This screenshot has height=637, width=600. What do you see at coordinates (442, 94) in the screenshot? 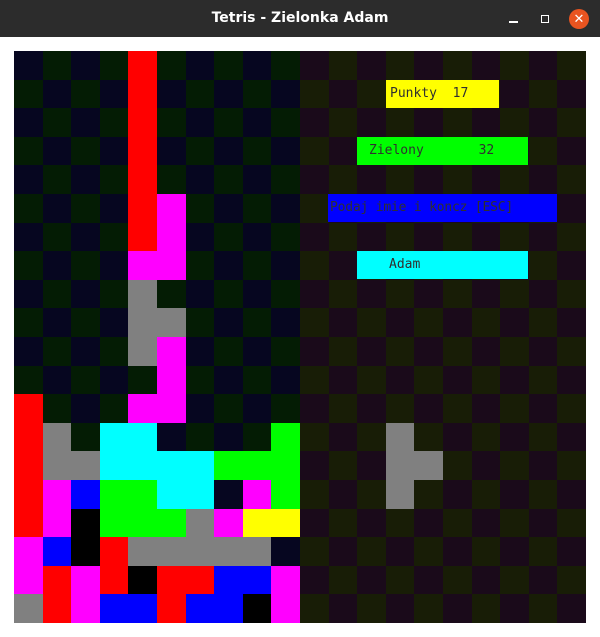
I see `score-label: Punkty 17` at bounding box center [442, 94].